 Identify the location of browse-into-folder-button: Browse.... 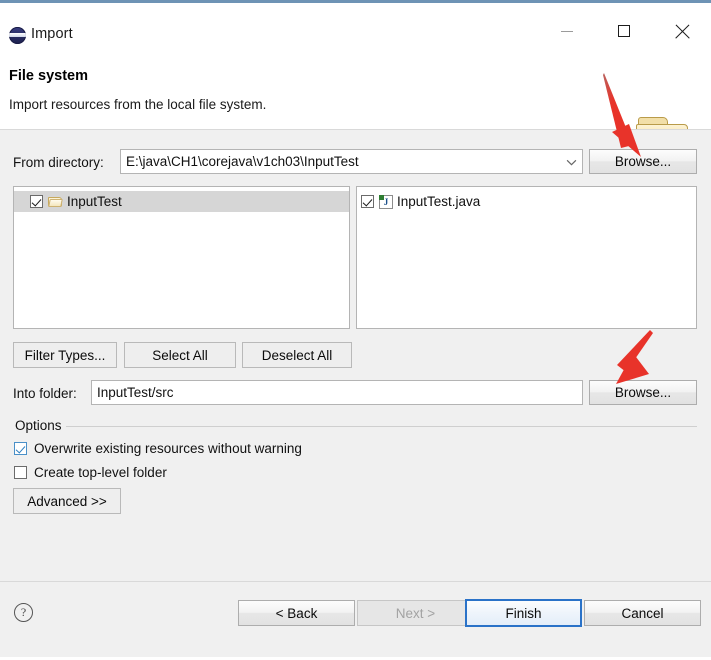
(643, 392).